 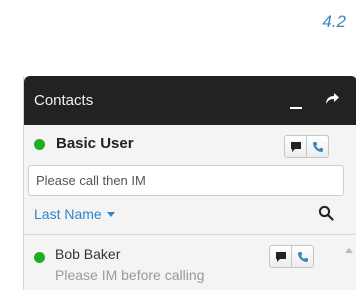 I want to click on current-user-row: Basic User, so click(x=190, y=143).